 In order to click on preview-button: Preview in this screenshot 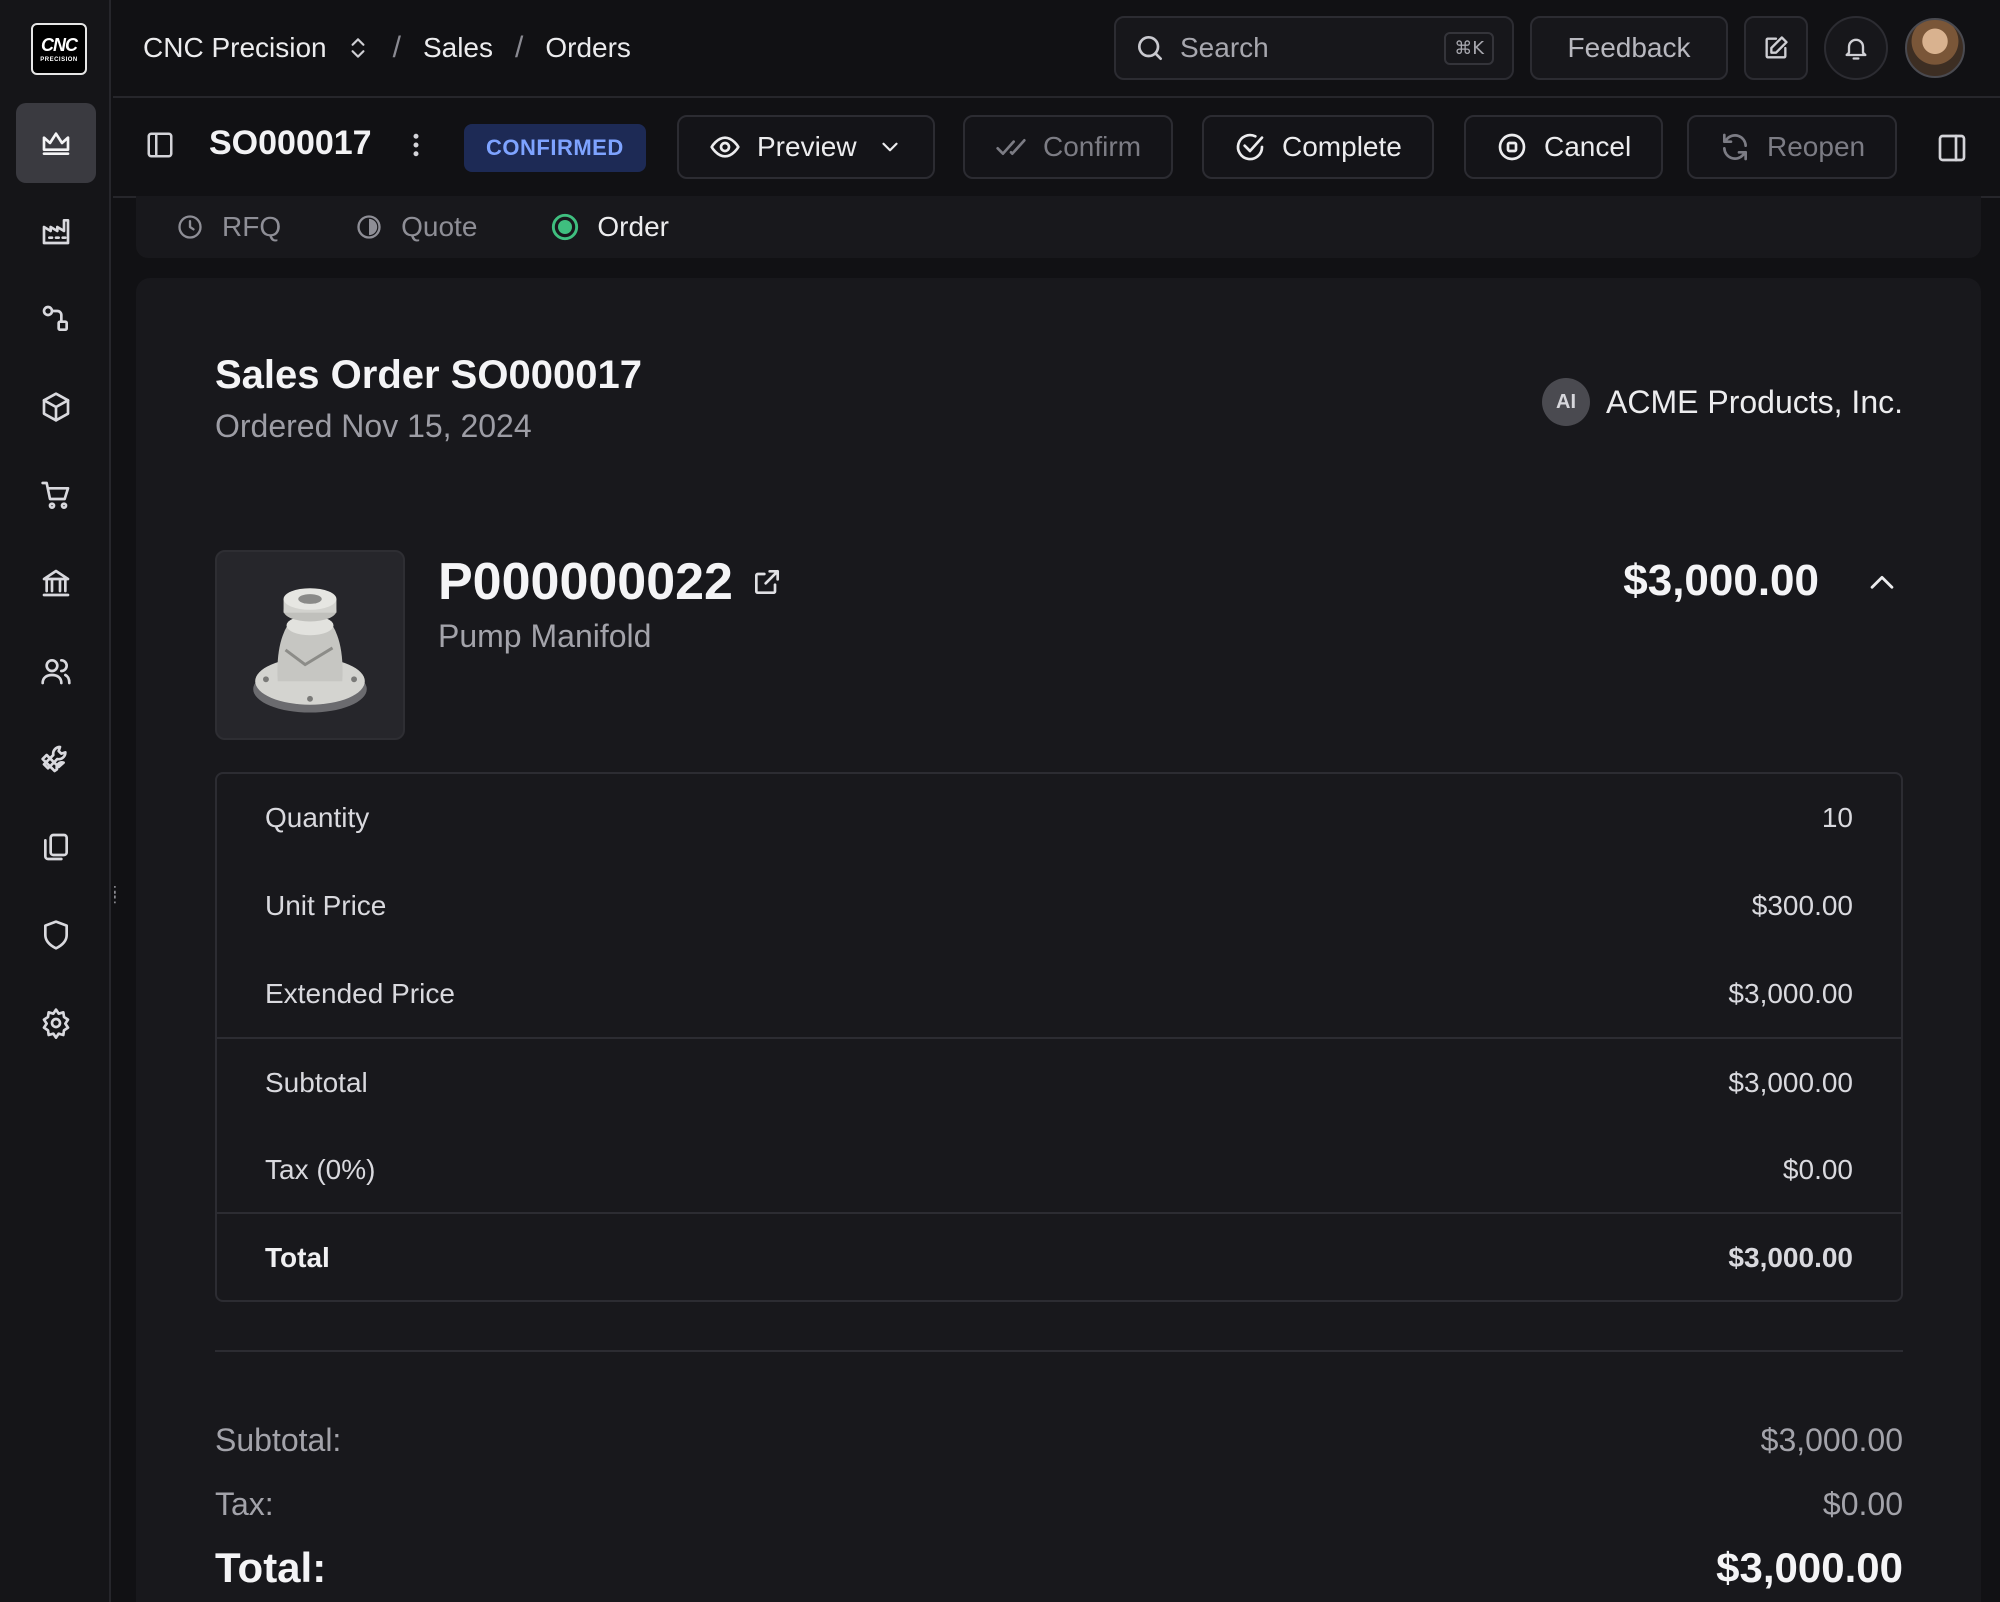, I will do `click(806, 147)`.